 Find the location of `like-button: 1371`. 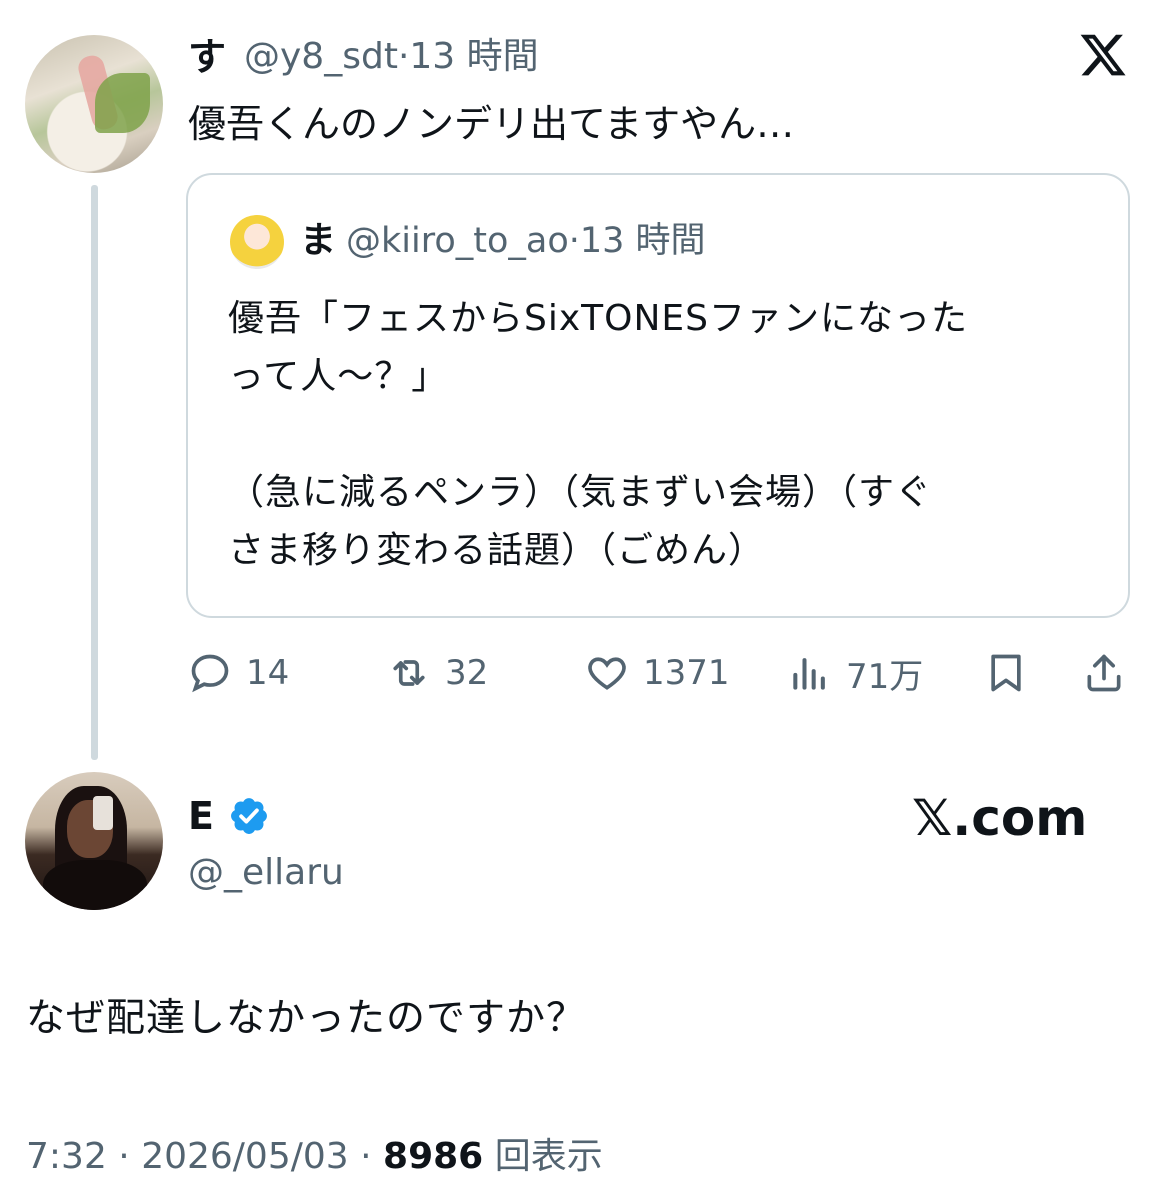

like-button: 1371 is located at coordinates (657, 673).